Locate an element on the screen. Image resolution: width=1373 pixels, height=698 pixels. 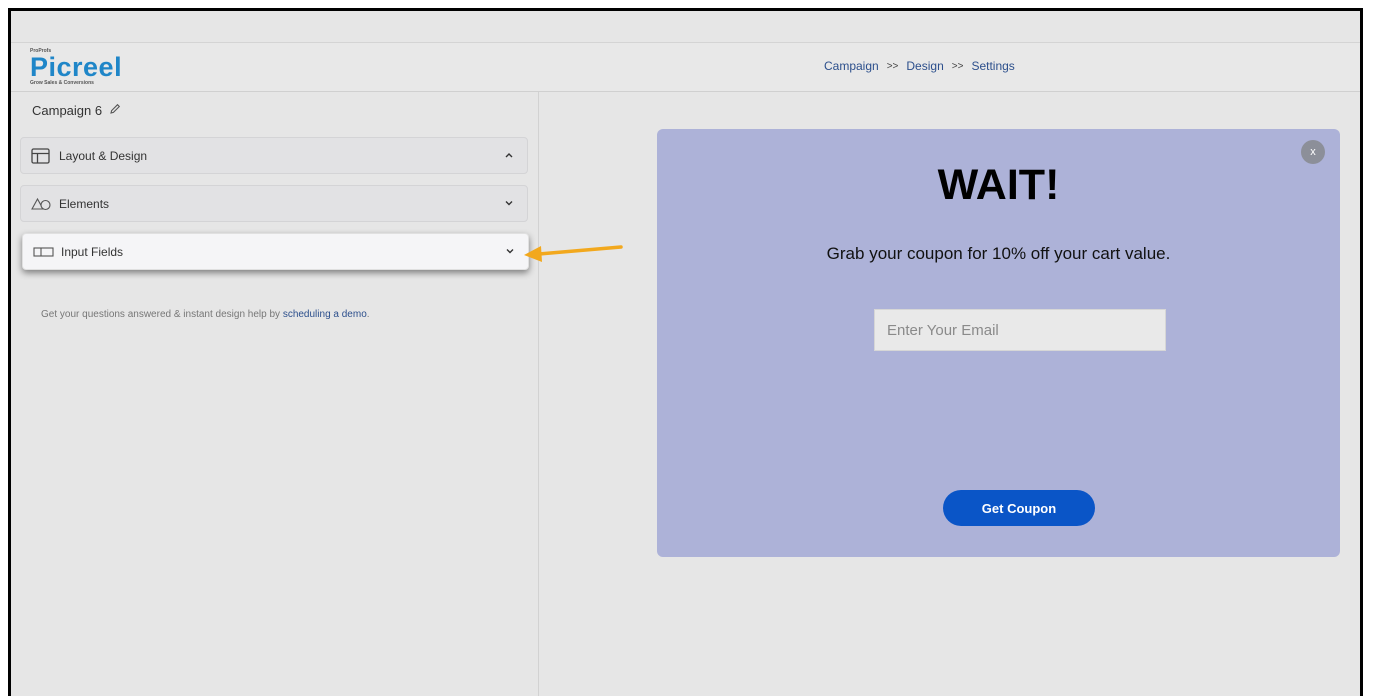
popup-headline: WAIT! is located at coordinates (998, 185).